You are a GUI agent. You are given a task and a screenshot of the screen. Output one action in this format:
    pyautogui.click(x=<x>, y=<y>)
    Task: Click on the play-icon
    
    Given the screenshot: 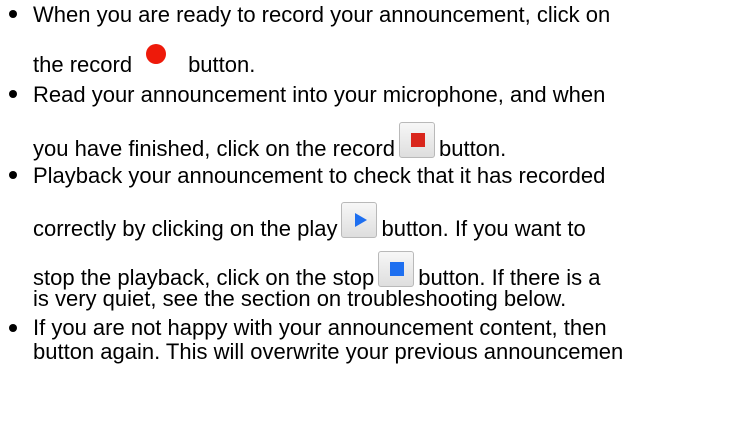 What is the action you would take?
    pyautogui.click(x=359, y=220)
    